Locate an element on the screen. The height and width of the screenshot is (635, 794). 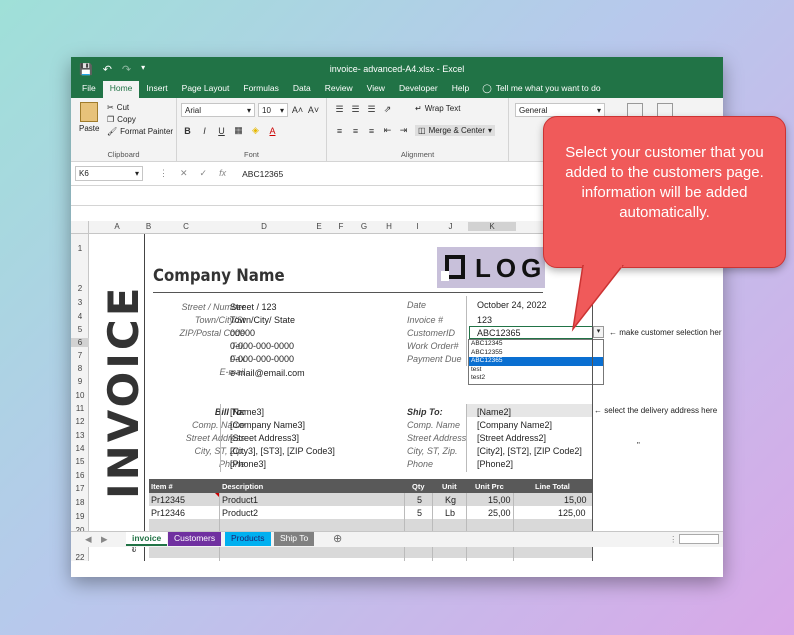
row-header: 10 is located at coordinates (80, 395).